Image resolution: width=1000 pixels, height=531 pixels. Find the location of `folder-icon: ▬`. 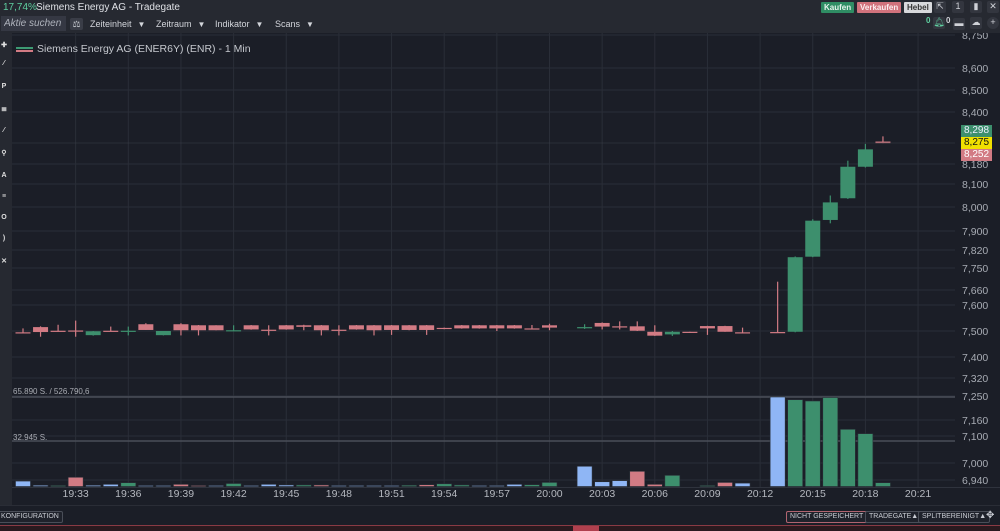

folder-icon: ▬ is located at coordinates (959, 24).